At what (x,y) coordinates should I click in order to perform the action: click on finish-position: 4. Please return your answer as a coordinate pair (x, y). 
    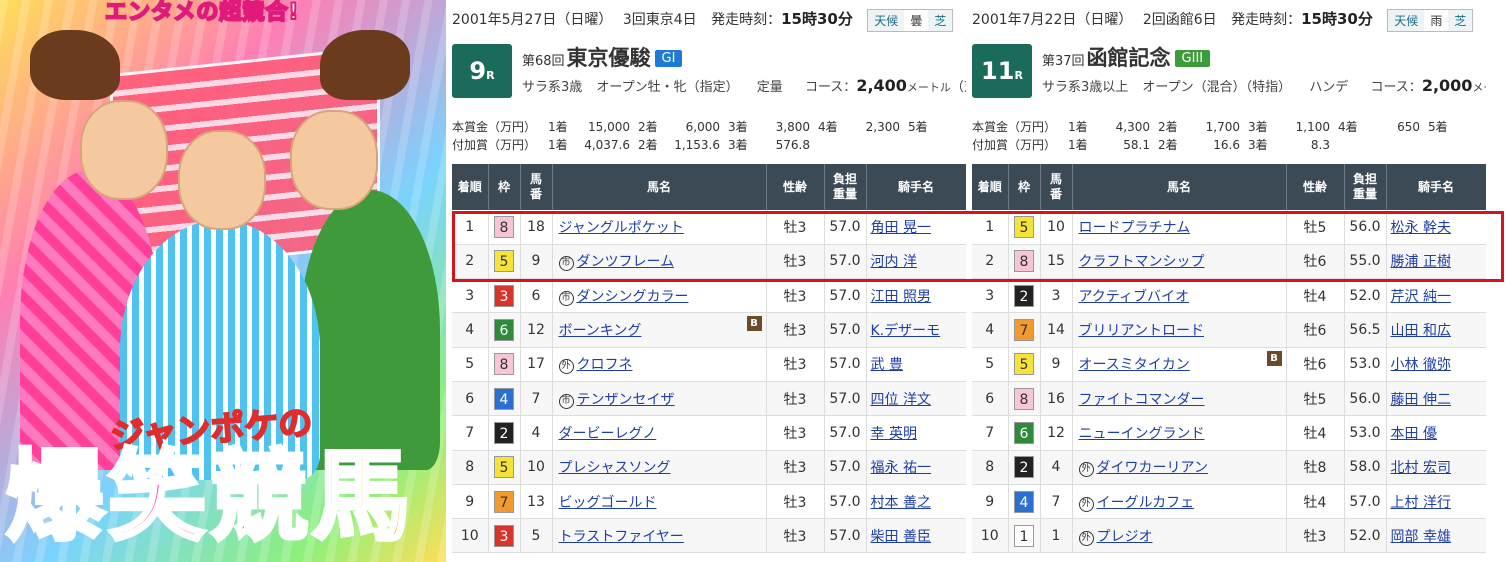
    Looking at the image, I should click on (990, 330).